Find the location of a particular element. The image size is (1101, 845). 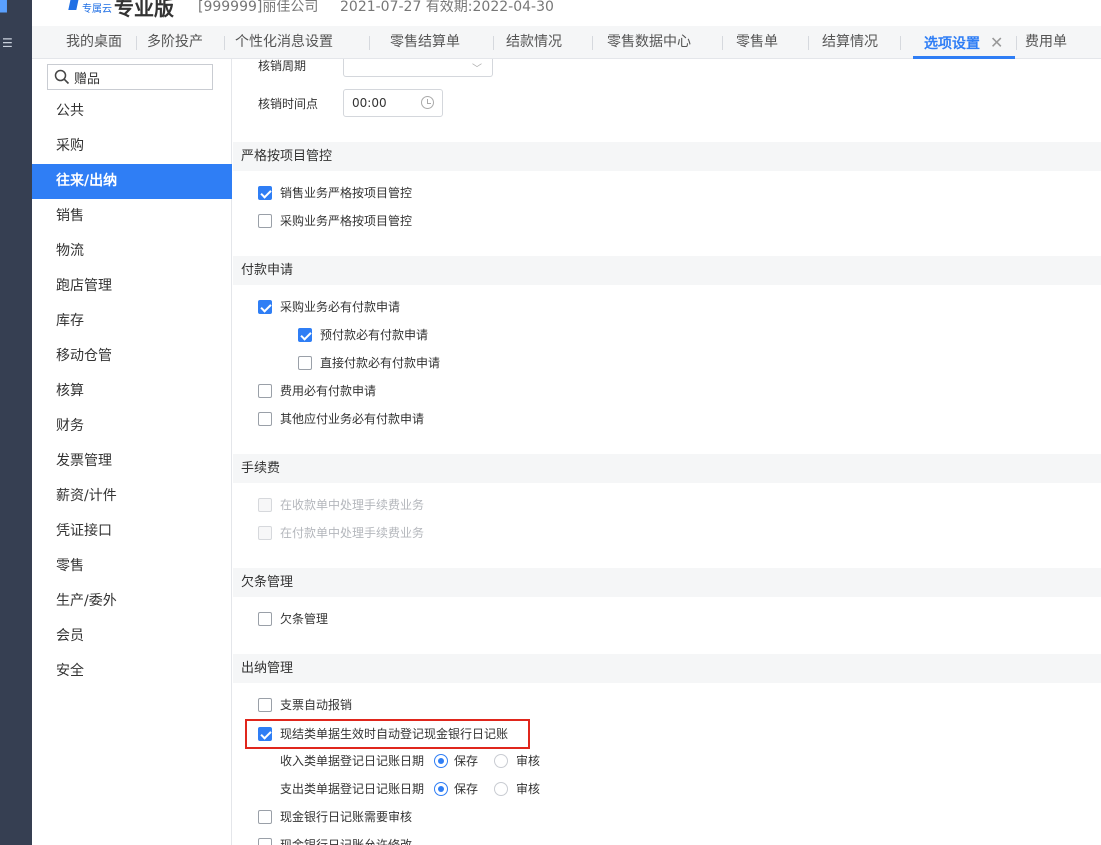

clock-icon is located at coordinates (427, 102).